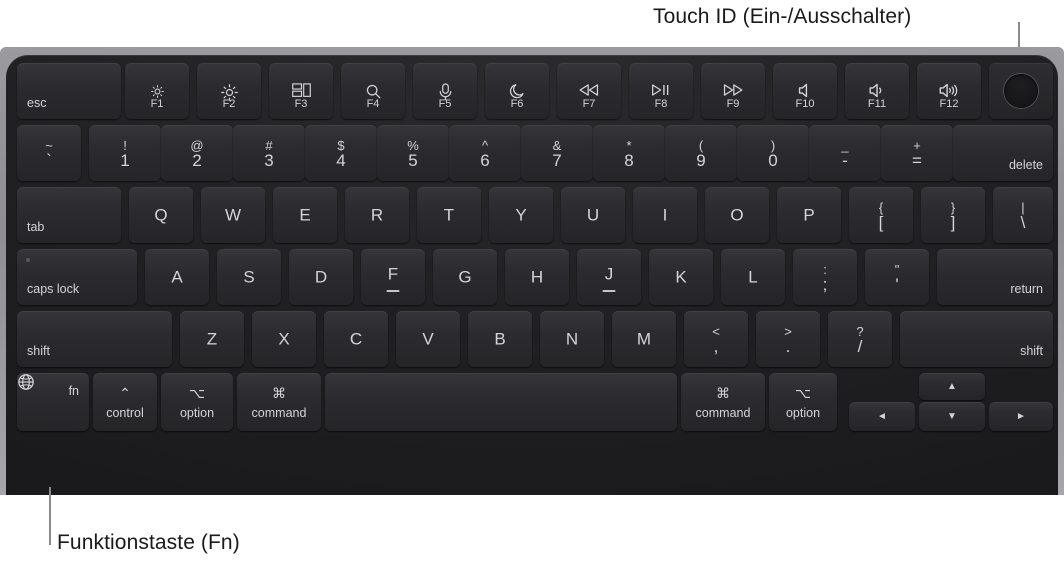  What do you see at coordinates (661, 91) in the screenshot?
I see `key-f8: F8` at bounding box center [661, 91].